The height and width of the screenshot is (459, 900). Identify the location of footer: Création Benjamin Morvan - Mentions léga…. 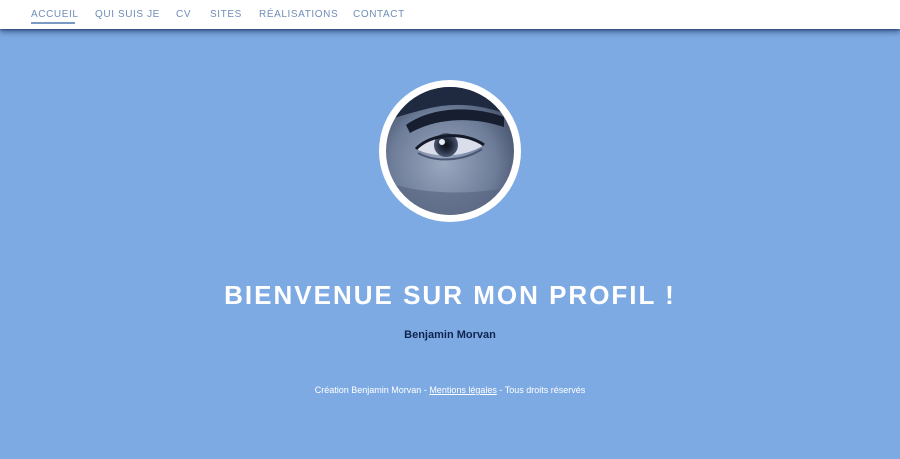
(450, 390).